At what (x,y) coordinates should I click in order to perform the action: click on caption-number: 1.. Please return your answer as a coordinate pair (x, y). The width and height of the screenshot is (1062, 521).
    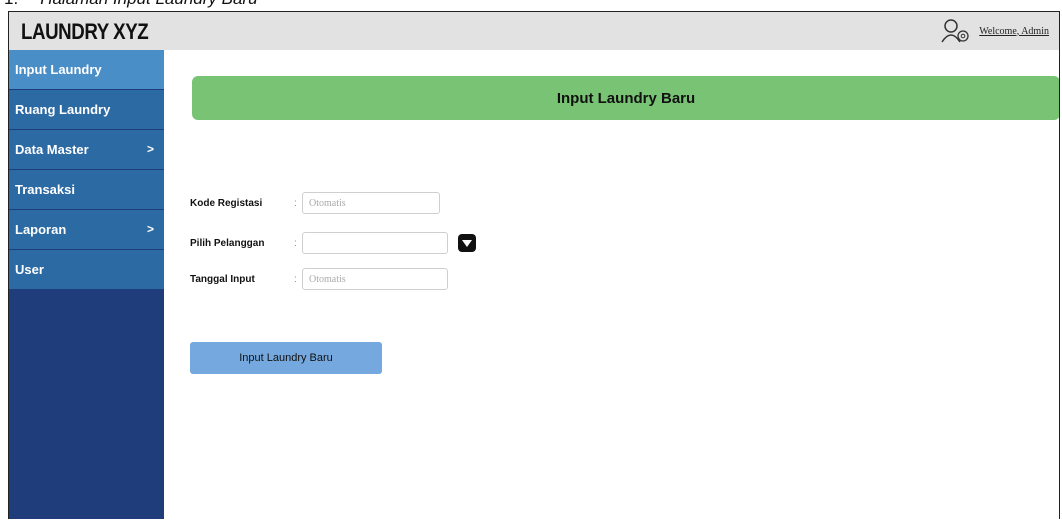
    Looking at the image, I should click on (11, 4).